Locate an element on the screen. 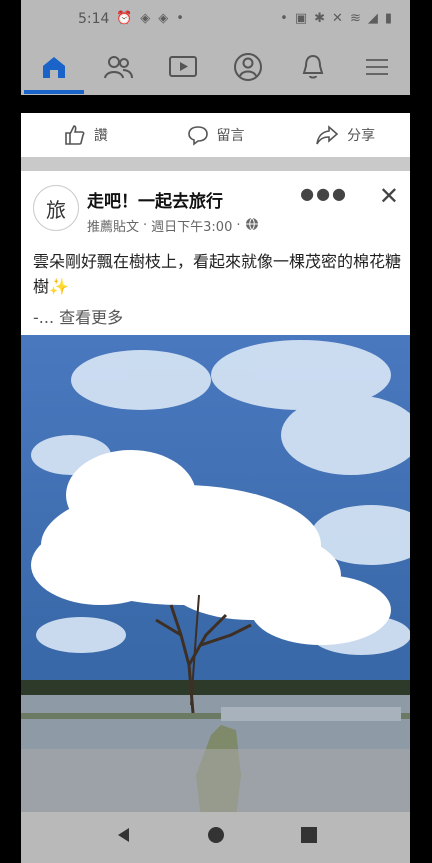 The height and width of the screenshot is (863, 432). status-left-icons: ⏰ ◈ ◈ • is located at coordinates (150, 18).